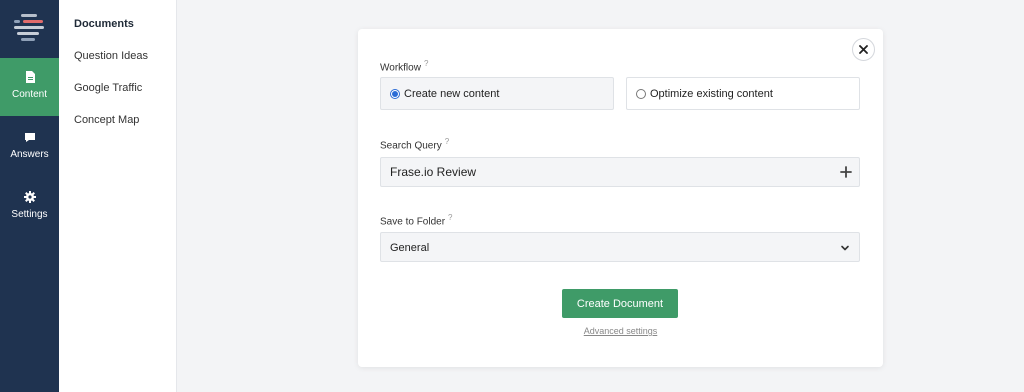 Image resolution: width=1024 pixels, height=392 pixels. Describe the element at coordinates (711, 93) in the screenshot. I see `workflow-option-label: Optimize existing content` at that location.